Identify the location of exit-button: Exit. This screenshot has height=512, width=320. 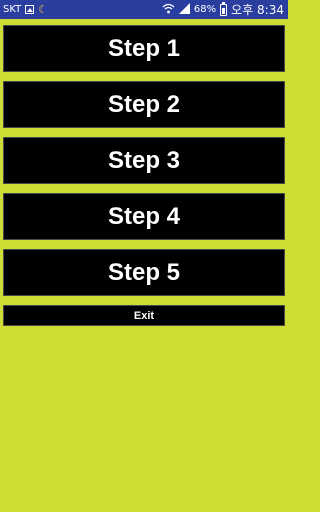
(144, 315).